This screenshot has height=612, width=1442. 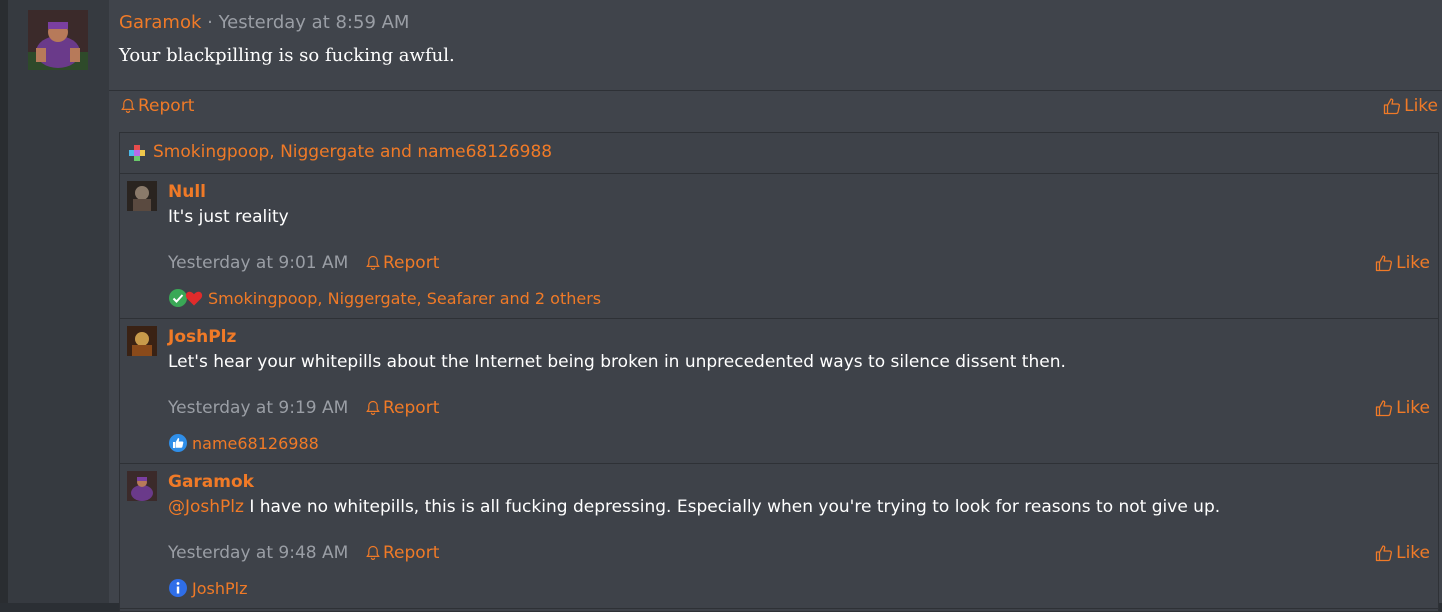 What do you see at coordinates (220, 588) in the screenshot?
I see `reactors-list: JoshPlz` at bounding box center [220, 588].